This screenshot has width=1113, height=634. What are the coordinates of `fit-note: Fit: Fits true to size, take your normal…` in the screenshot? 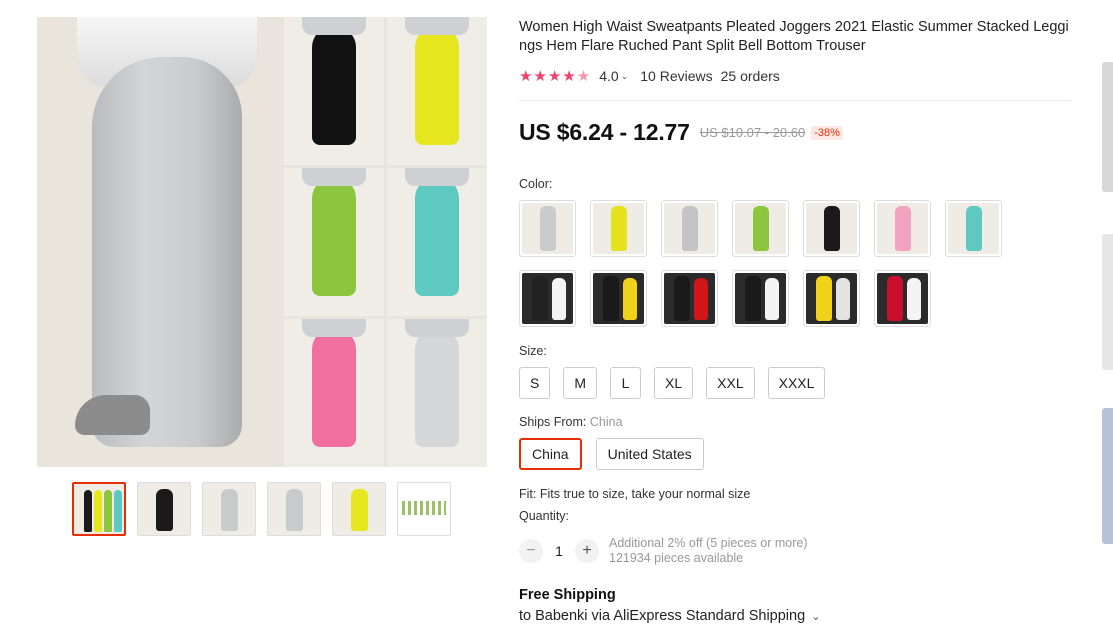 It's located at (635, 494).